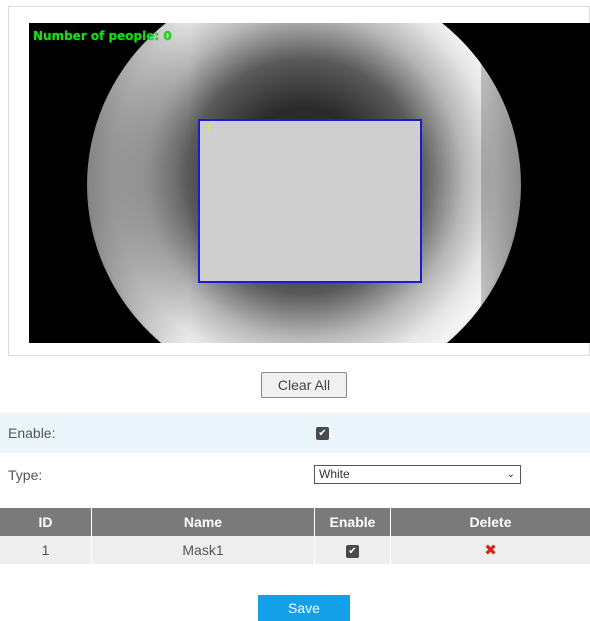 Image resolution: width=590 pixels, height=621 pixels. I want to click on column-header-name: Name, so click(203, 522).